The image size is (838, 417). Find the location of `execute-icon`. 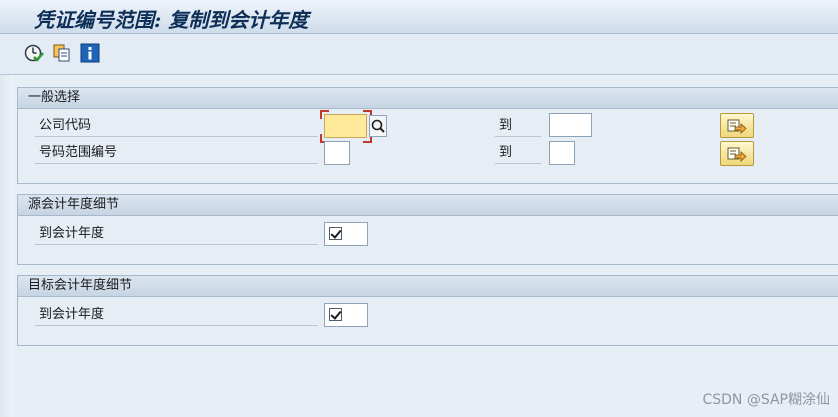

execute-icon is located at coordinates (34, 53).